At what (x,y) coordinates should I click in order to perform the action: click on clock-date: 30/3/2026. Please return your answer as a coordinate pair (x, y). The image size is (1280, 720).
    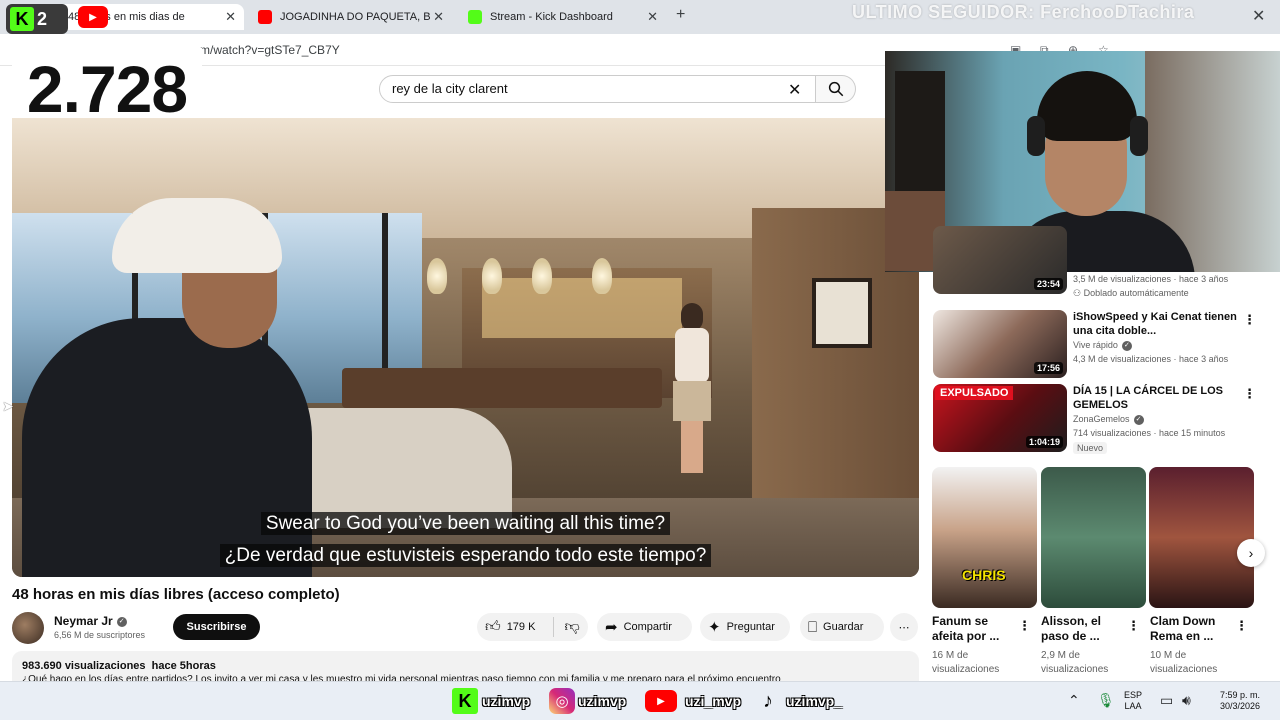
    Looking at the image, I should click on (1240, 706).